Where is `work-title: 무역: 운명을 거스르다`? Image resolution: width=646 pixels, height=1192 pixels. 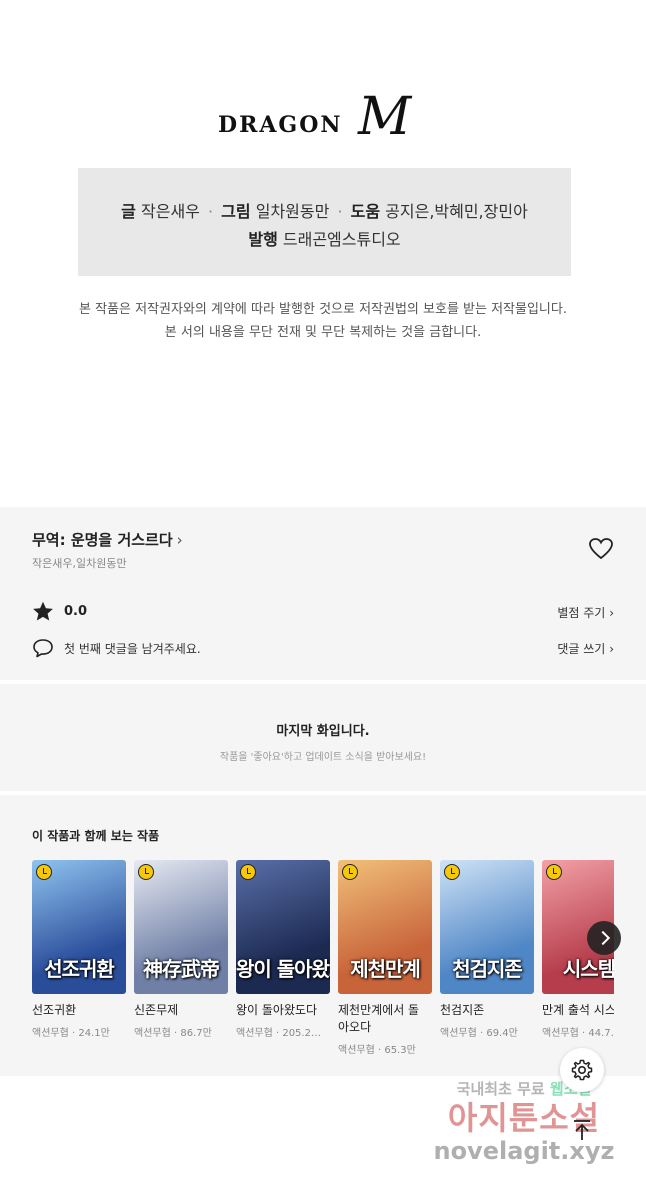
work-title: 무역: 운명을 거스르다 is located at coordinates (102, 540).